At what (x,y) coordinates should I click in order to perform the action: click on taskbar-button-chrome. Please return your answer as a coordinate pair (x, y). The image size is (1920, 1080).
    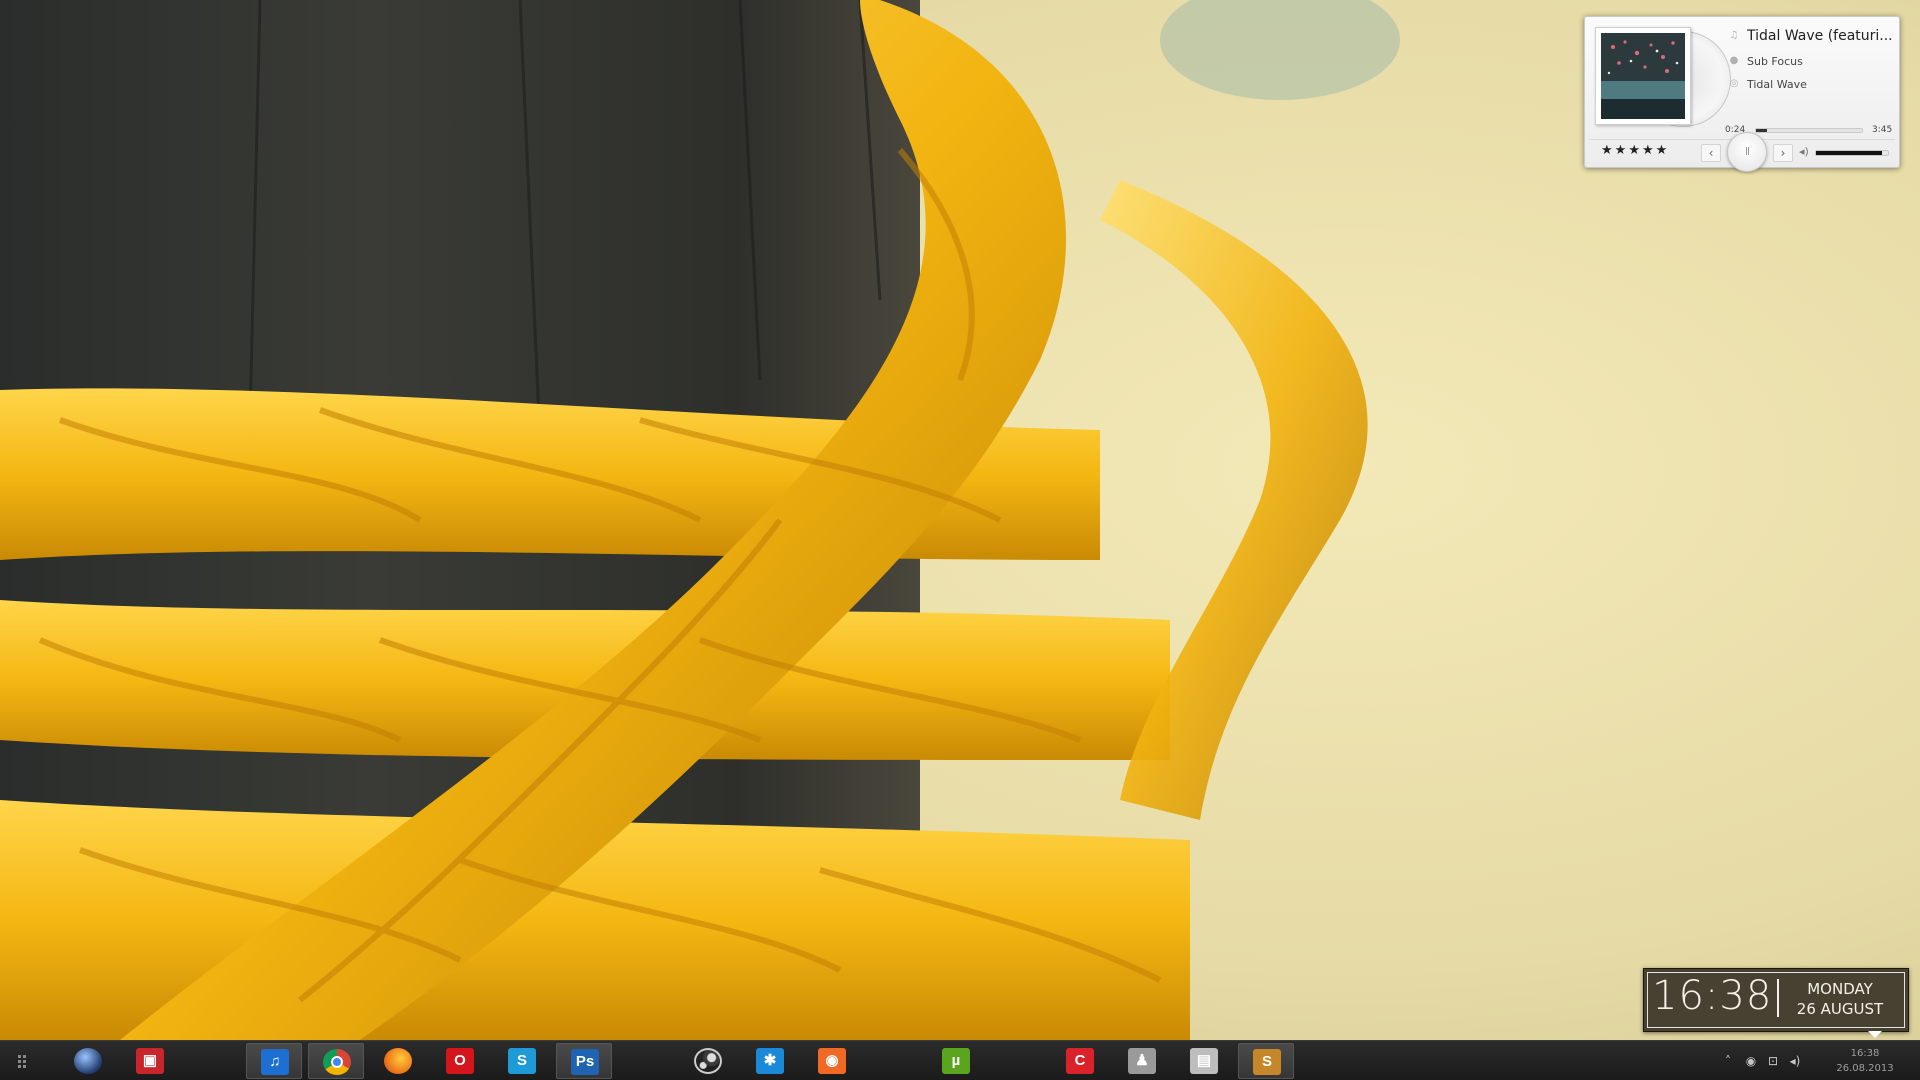
    Looking at the image, I should click on (336, 1061).